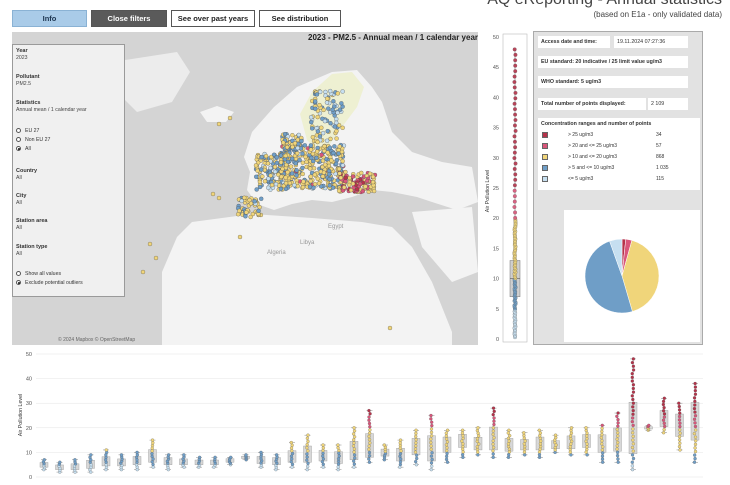 This screenshot has width=730, height=485. What do you see at coordinates (49, 18) in the screenshot?
I see `info-button: Info` at bounding box center [49, 18].